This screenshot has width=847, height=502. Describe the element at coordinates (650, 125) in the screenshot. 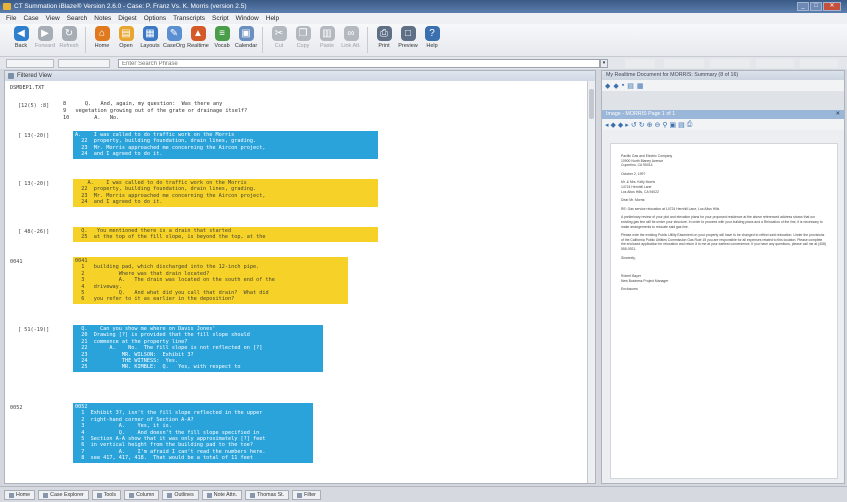

I see `zoom-in-icon: ⊕` at that location.